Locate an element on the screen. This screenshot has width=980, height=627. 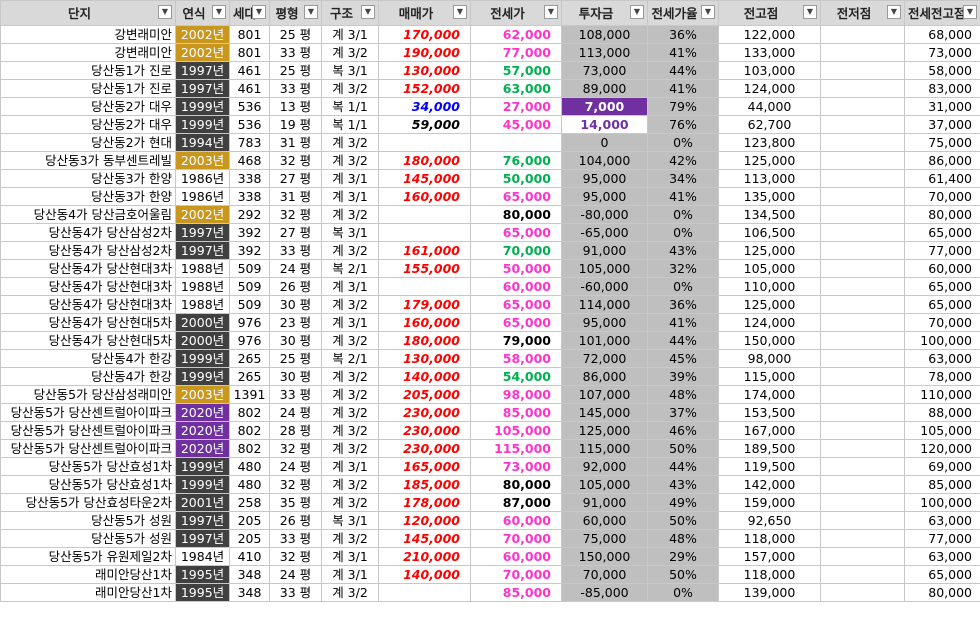
cell-jeonse-price: 73,000 is located at coordinates (516, 466).